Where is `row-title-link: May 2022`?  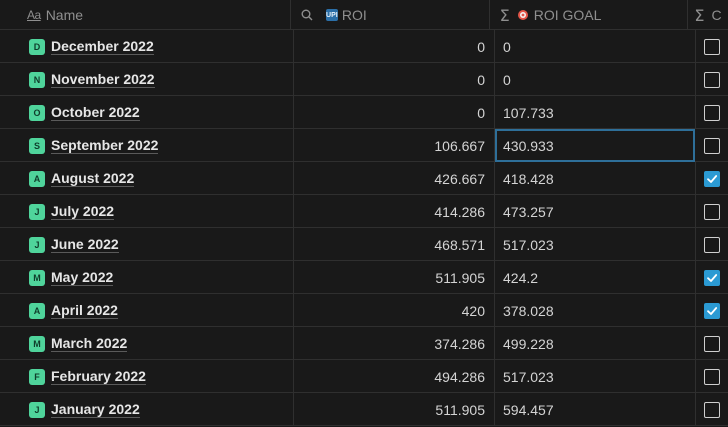
row-title-link: May 2022 is located at coordinates (82, 277).